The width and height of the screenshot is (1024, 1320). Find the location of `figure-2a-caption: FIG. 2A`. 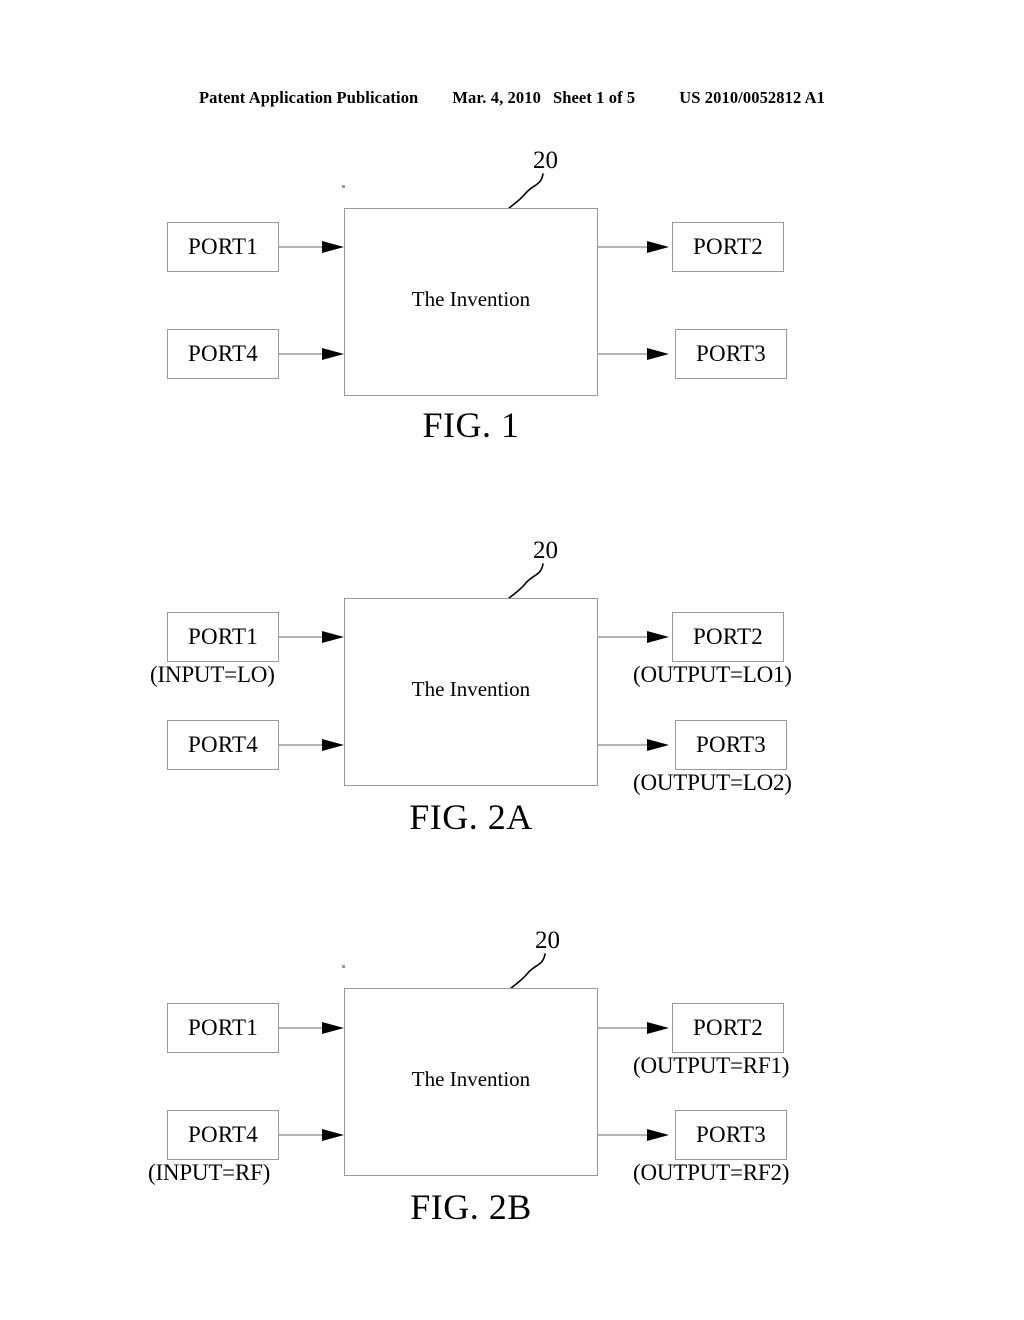

figure-2a-caption: FIG. 2A is located at coordinates (471, 817).